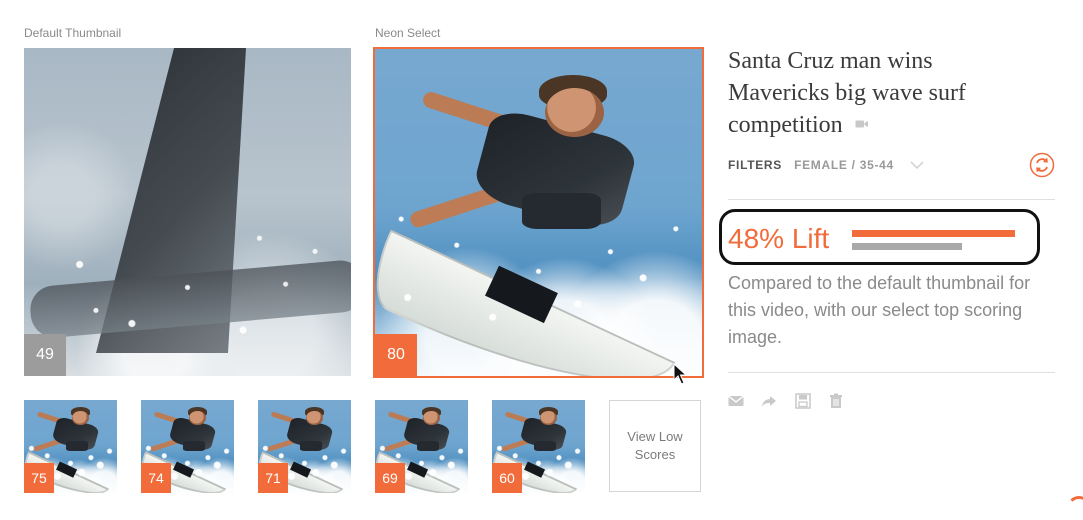  I want to click on thumbnail-5: 60, so click(538, 446).